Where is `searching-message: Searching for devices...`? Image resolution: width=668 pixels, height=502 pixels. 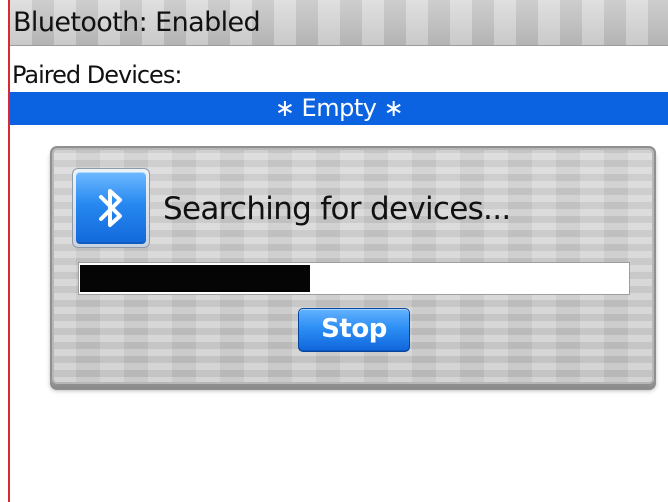
searching-message: Searching for devices... is located at coordinates (337, 209).